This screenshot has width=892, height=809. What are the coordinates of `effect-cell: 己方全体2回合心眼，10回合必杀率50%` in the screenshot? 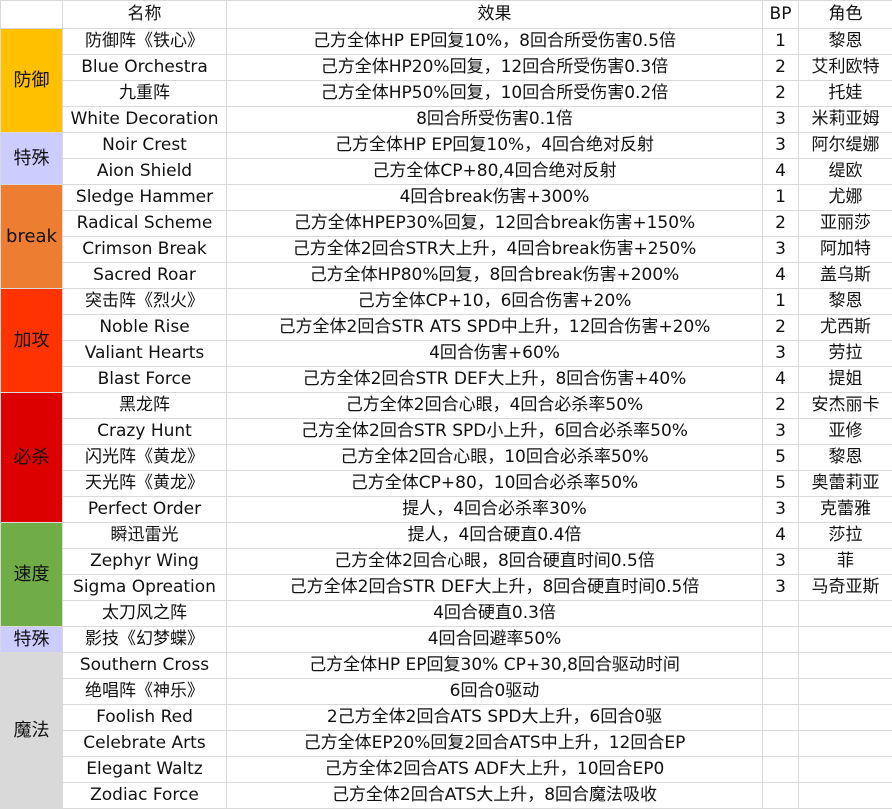 It's located at (494, 457).